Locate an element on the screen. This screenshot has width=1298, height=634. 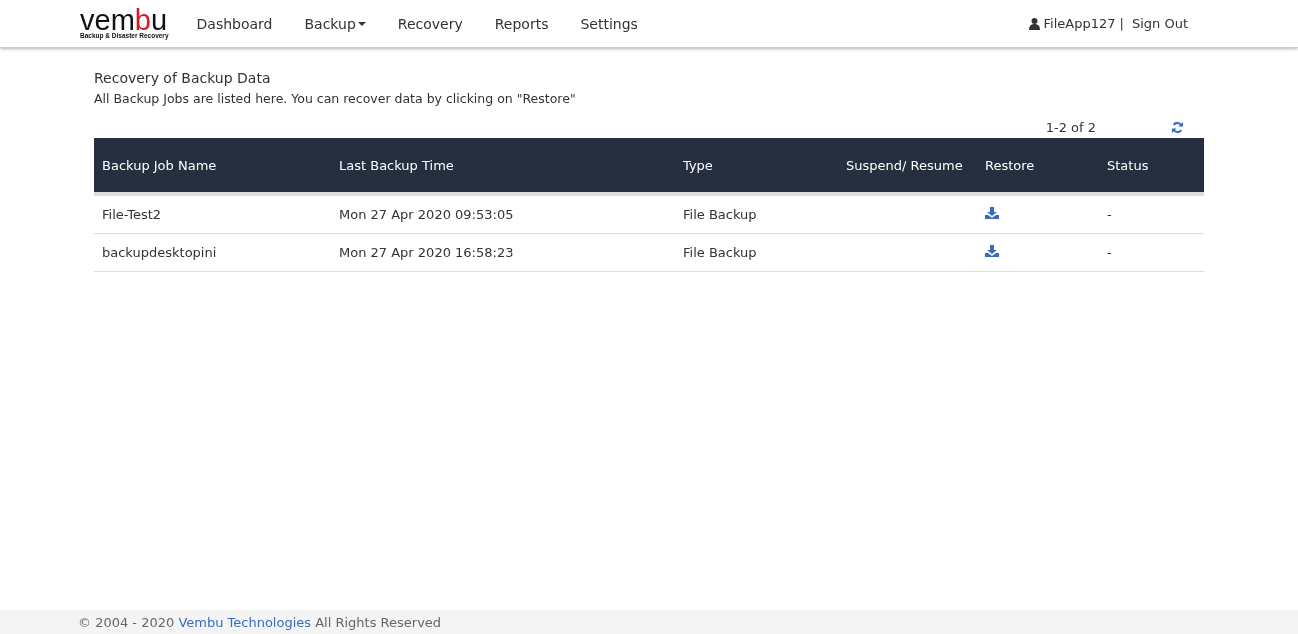
table-cell: Mon 27 Apr 2020 09:53:05 is located at coordinates (503, 214).